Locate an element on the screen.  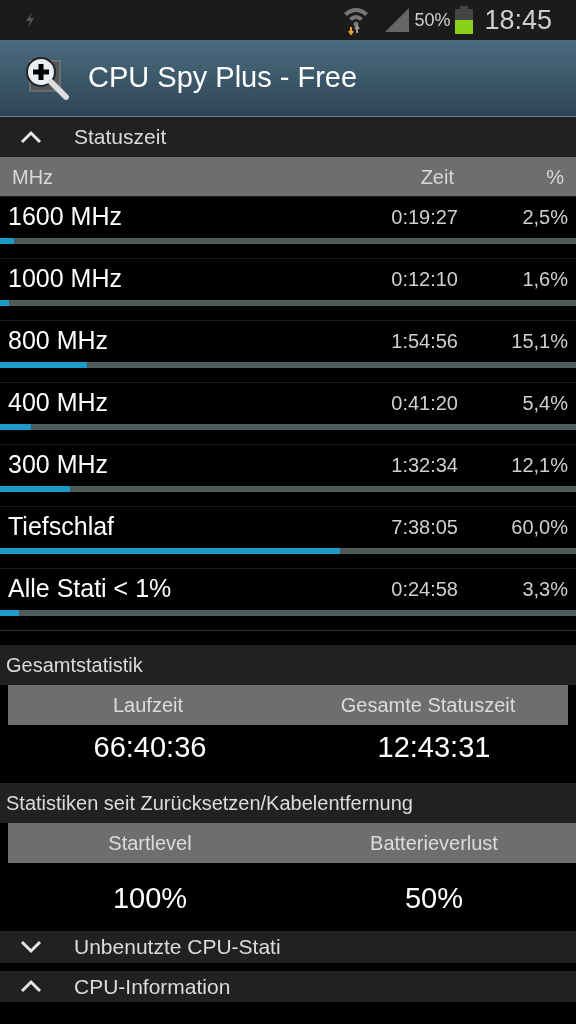
time-value: 1:32:34 is located at coordinates (424, 465).